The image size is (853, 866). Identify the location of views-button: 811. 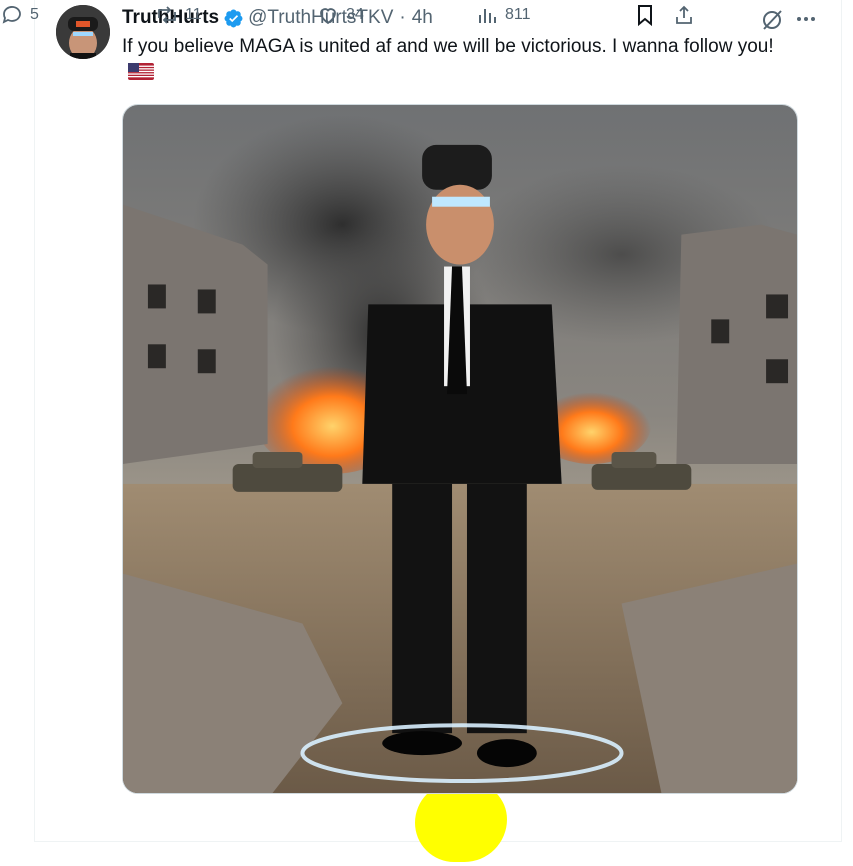
(503, 15).